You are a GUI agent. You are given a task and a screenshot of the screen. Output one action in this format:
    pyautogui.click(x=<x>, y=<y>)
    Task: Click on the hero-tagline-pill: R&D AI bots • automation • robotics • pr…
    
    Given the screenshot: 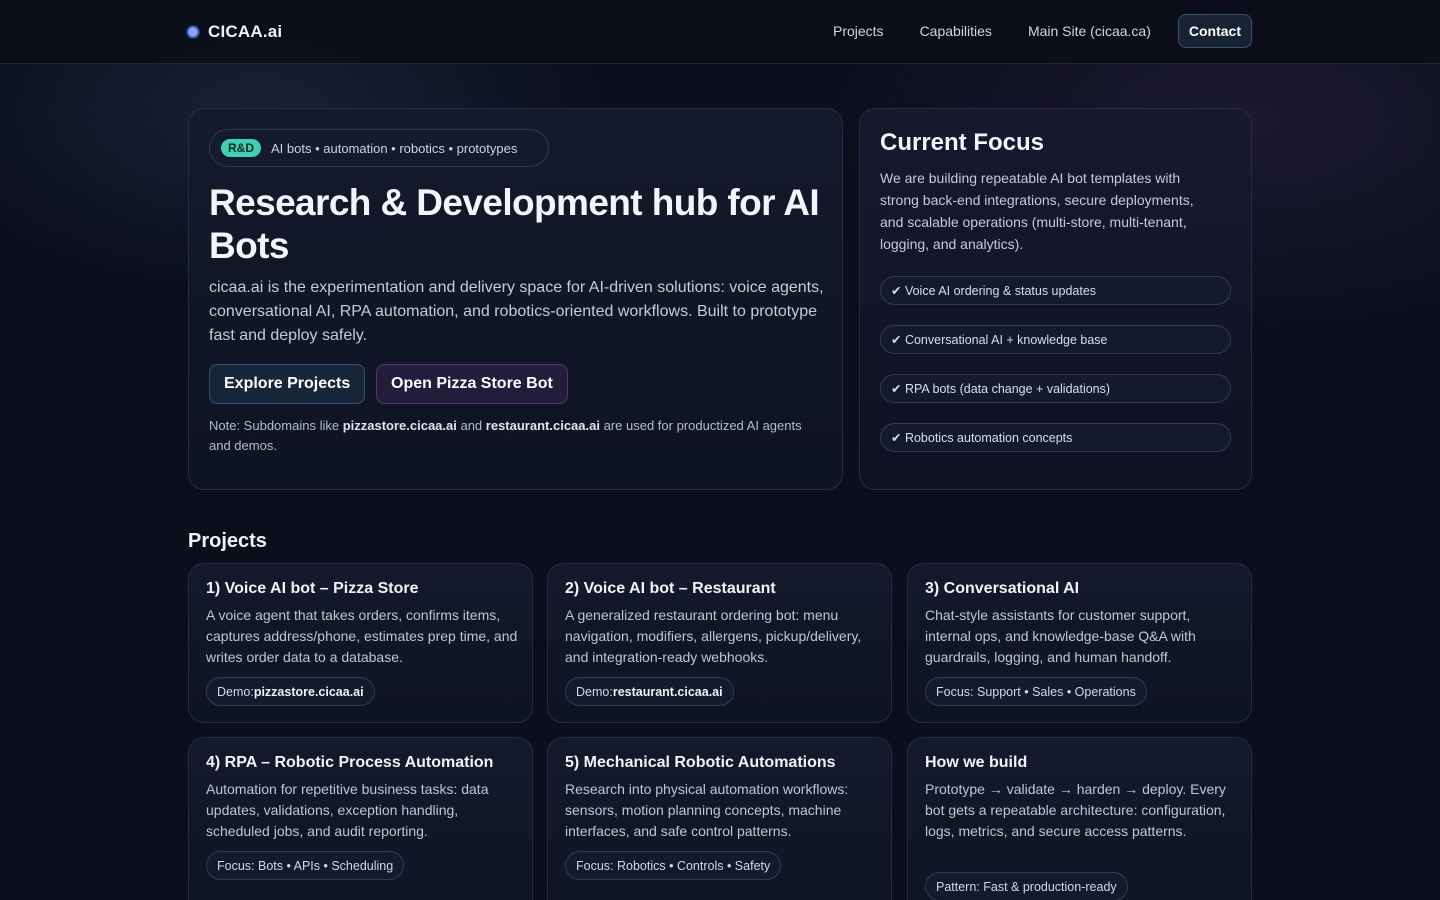 What is the action you would take?
    pyautogui.click(x=379, y=148)
    